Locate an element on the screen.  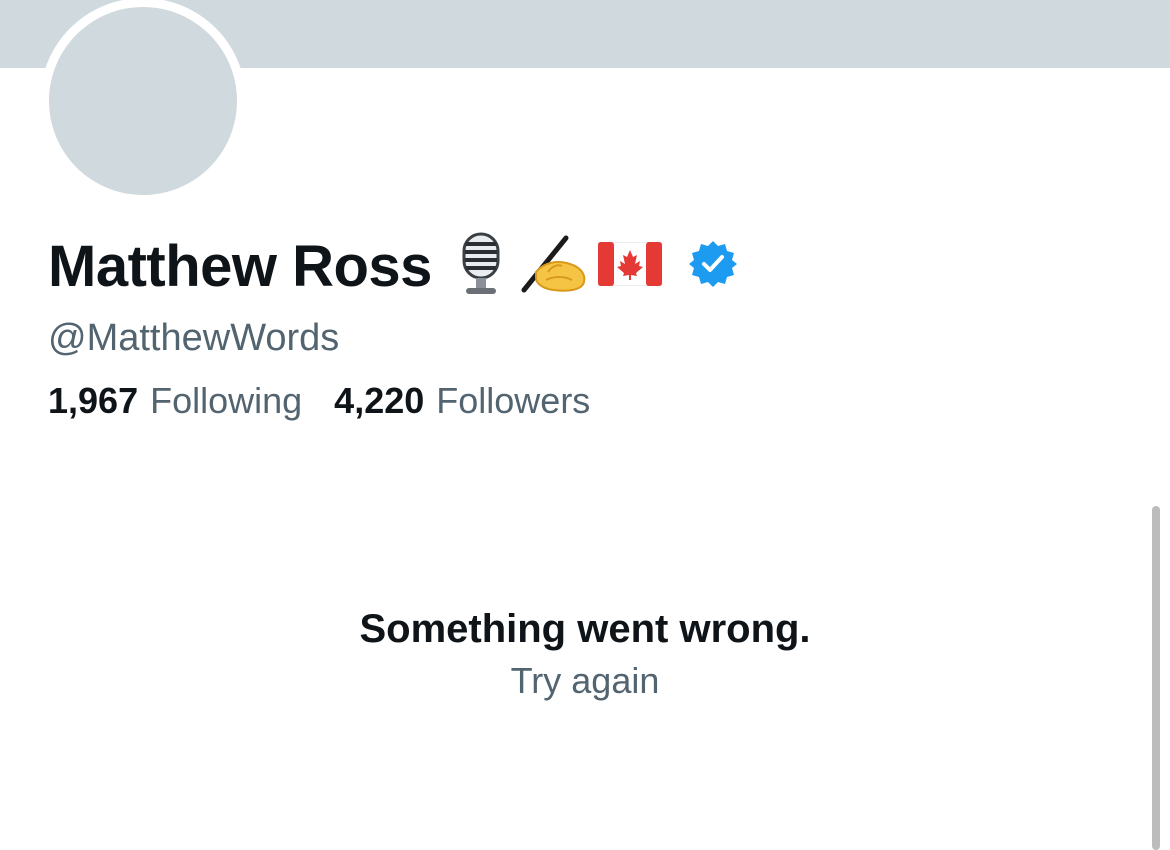
scrollbar is located at coordinates (1156, 678).